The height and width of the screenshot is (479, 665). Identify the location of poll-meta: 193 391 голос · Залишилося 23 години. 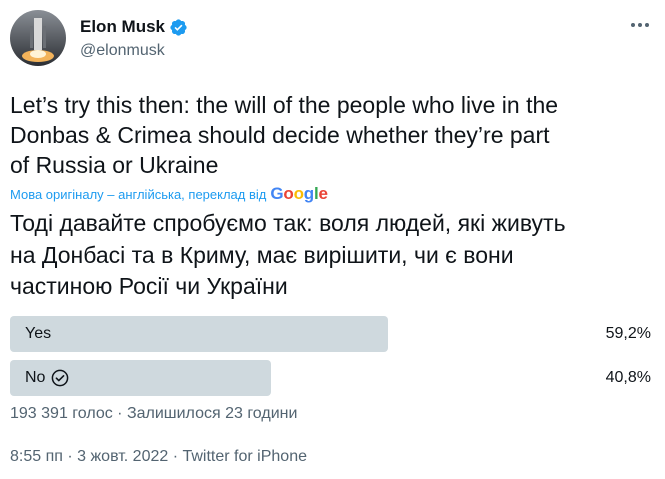
(154, 413).